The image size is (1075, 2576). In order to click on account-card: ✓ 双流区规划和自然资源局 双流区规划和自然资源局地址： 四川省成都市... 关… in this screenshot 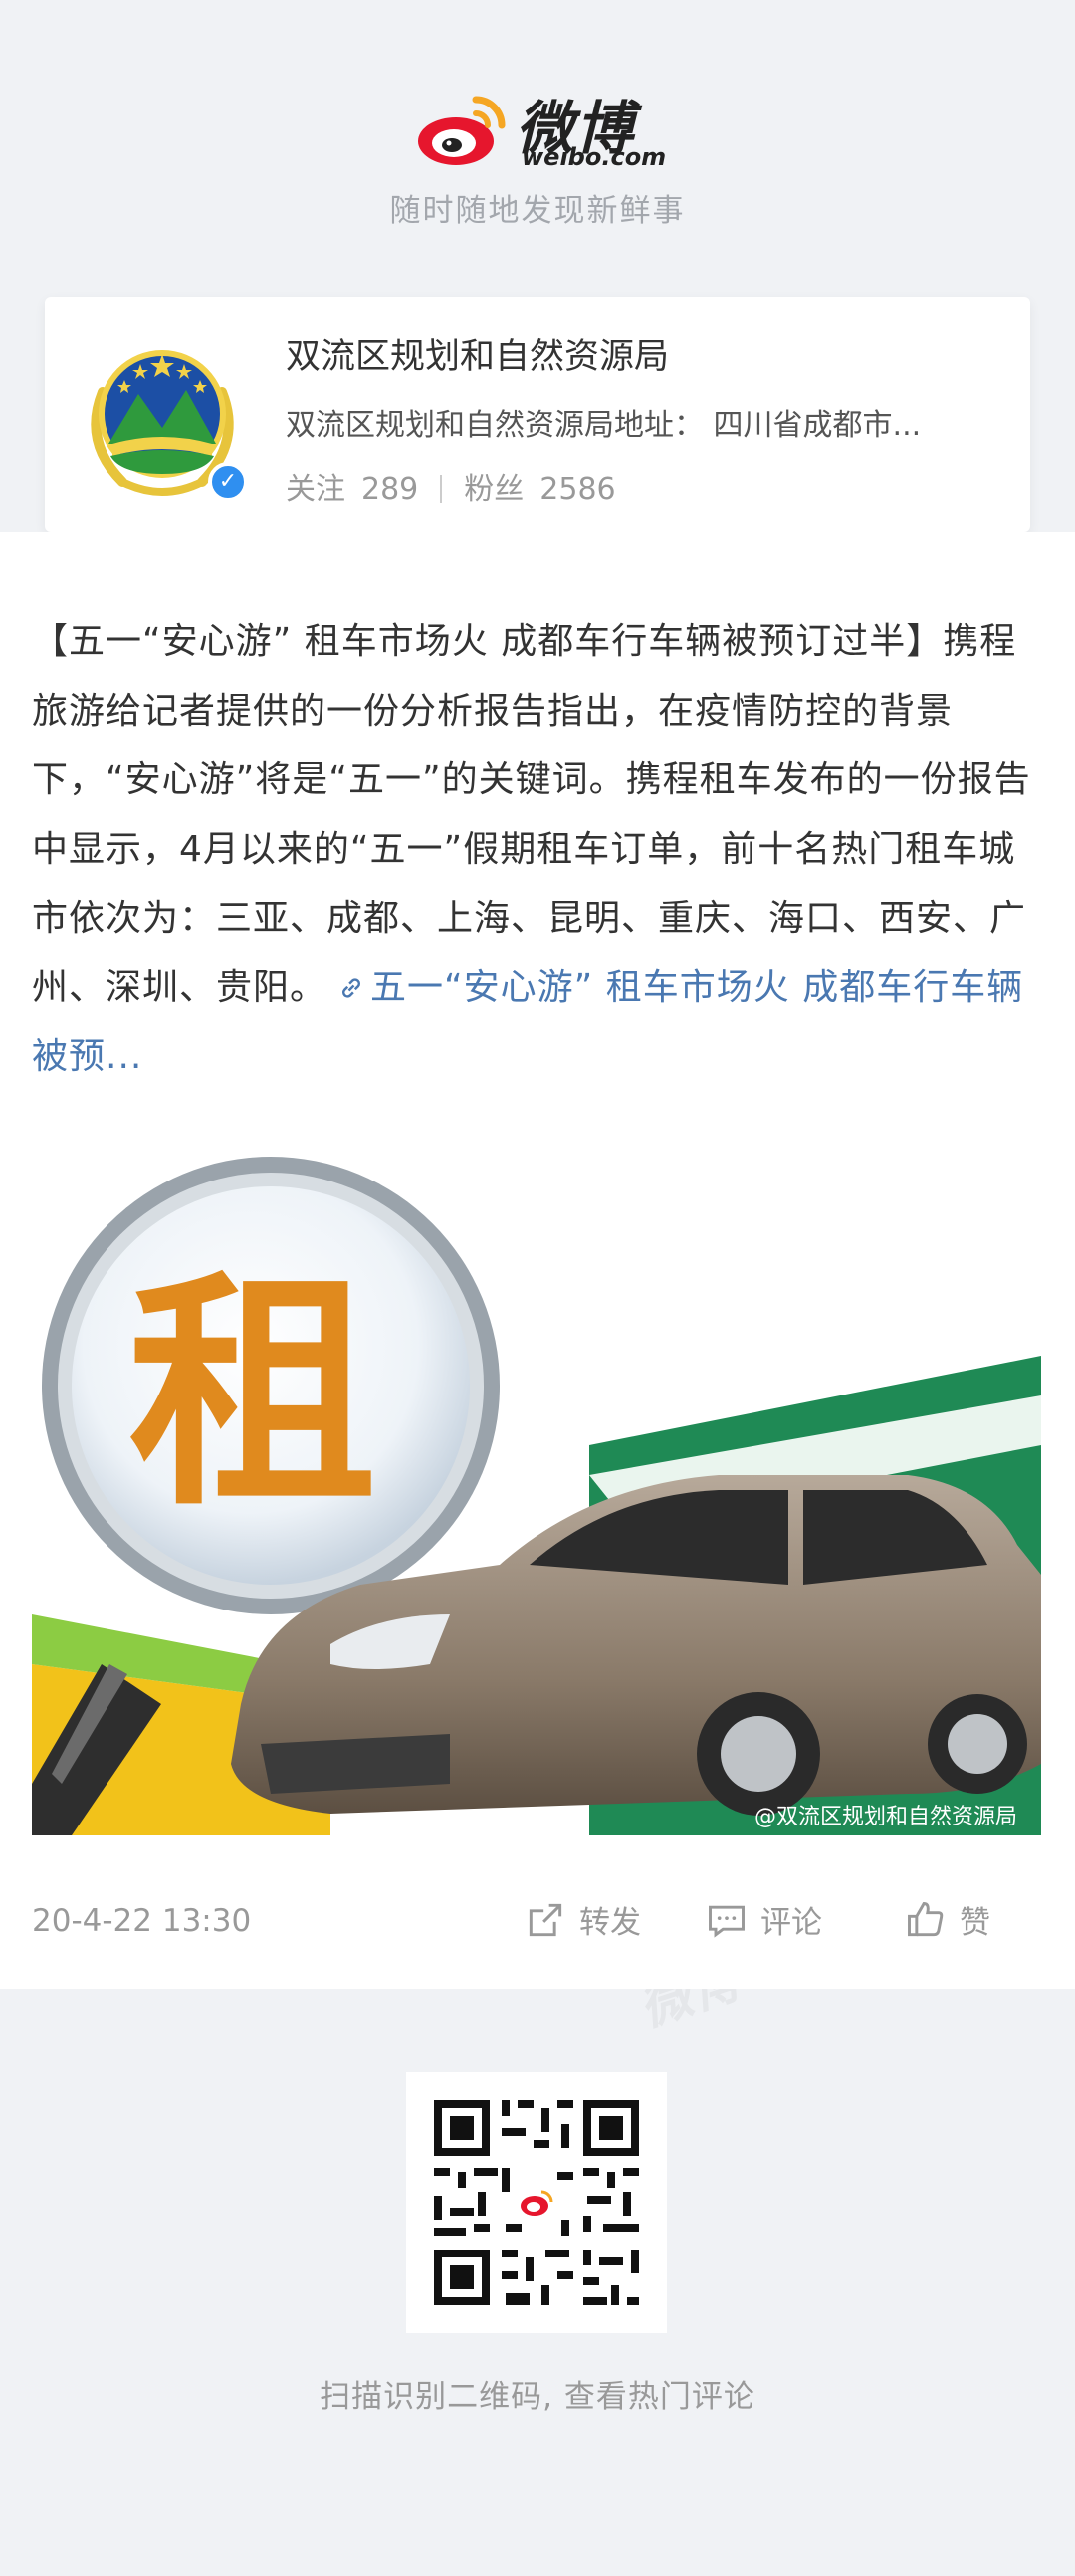, I will do `click(537, 414)`.